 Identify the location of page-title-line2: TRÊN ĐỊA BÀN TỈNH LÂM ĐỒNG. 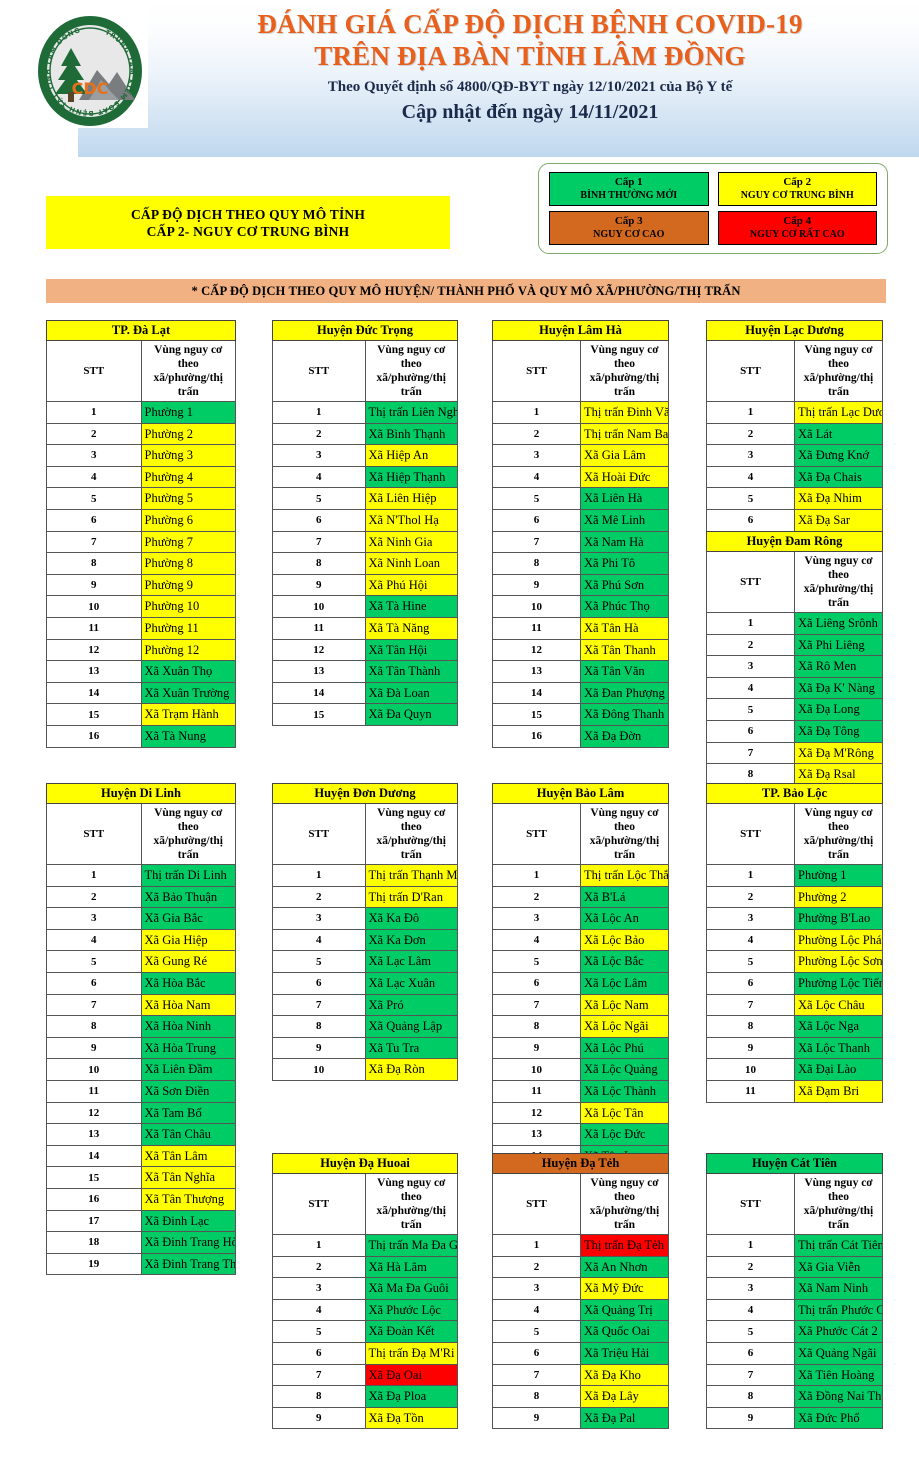
(530, 56).